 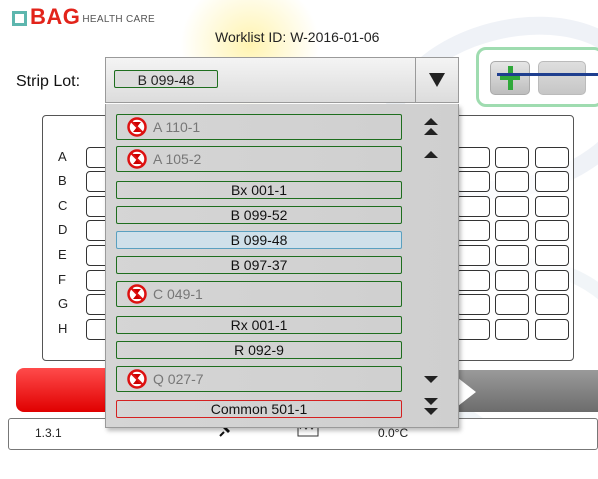 I want to click on strip-lot-option: B 099-48, so click(x=259, y=240).